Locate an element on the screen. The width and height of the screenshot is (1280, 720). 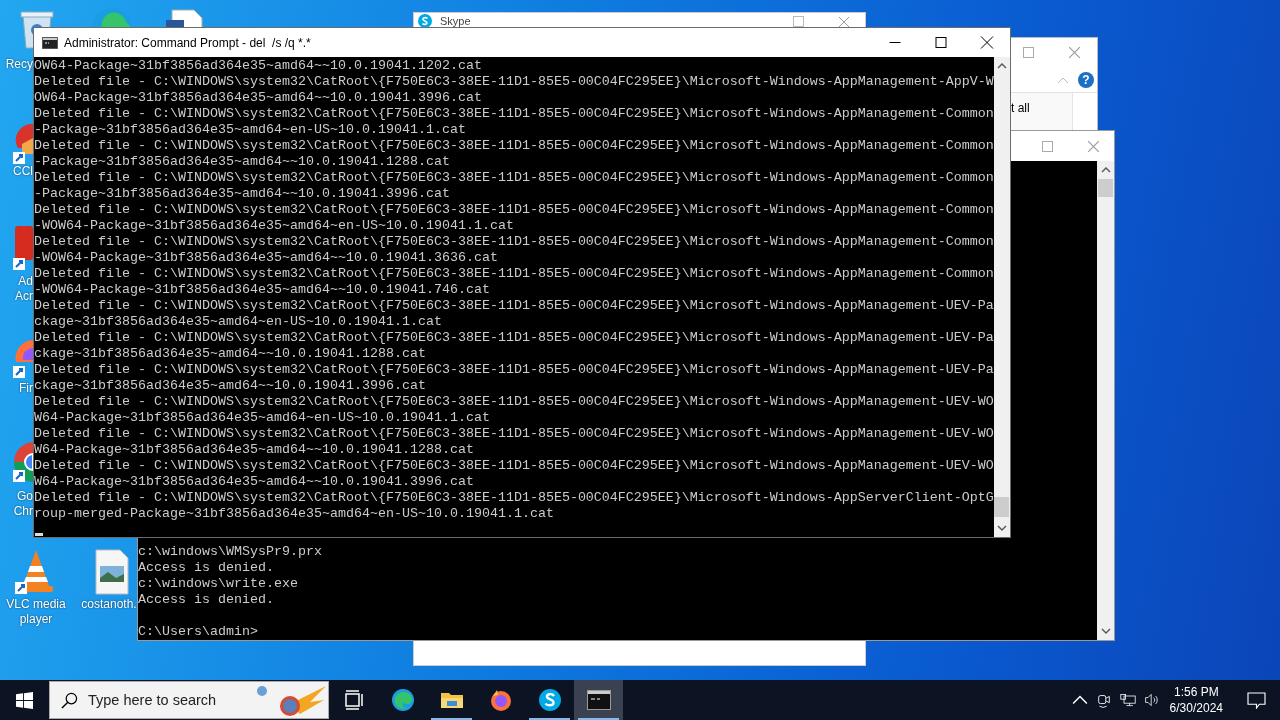
chat-app-icon is located at coordinates (549, 700).